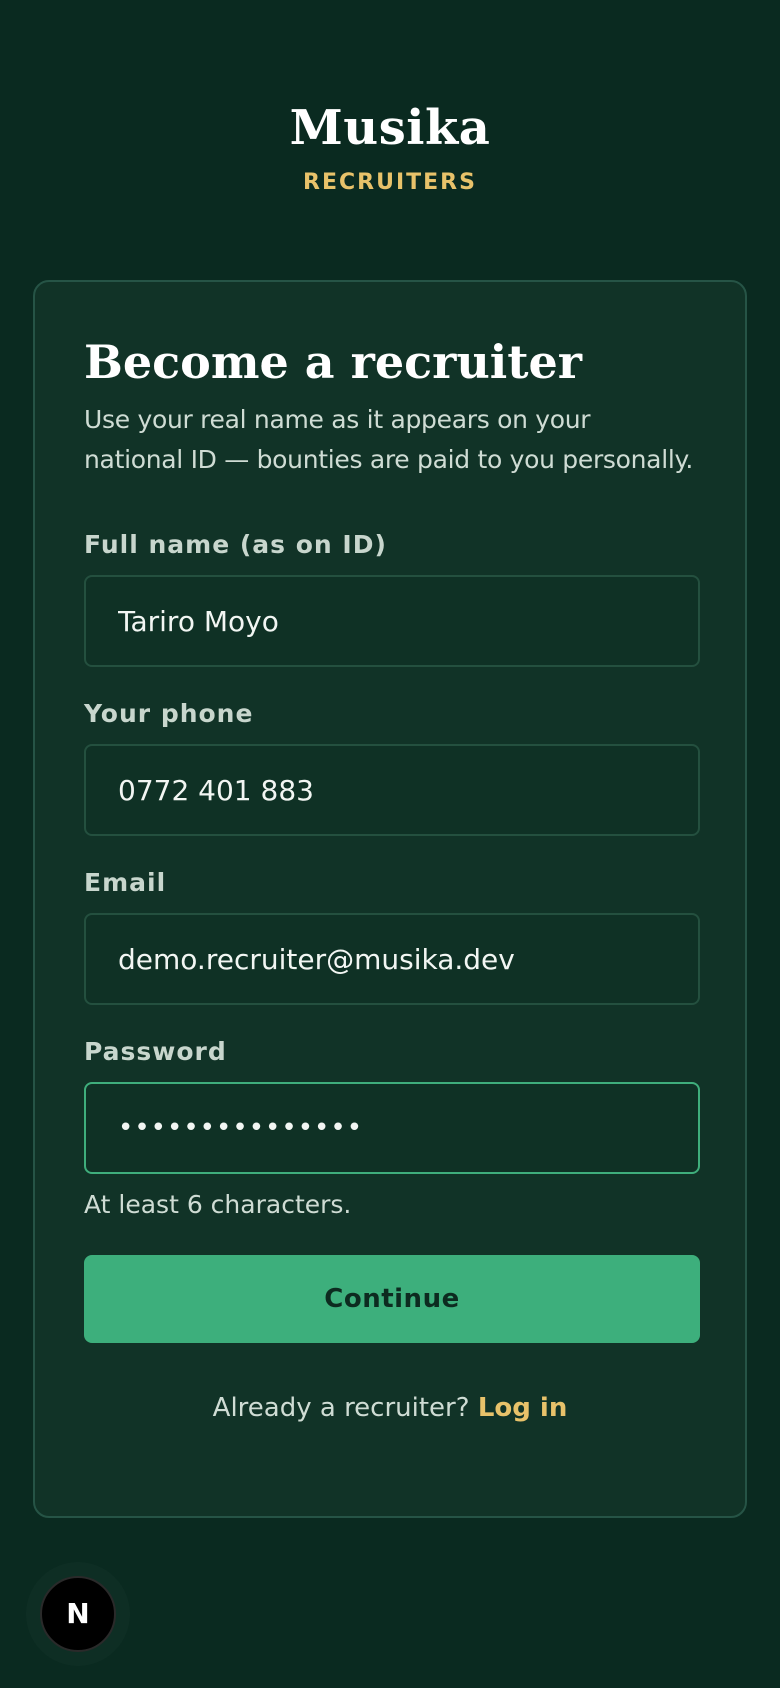  I want to click on email-label: Email, so click(125, 882).